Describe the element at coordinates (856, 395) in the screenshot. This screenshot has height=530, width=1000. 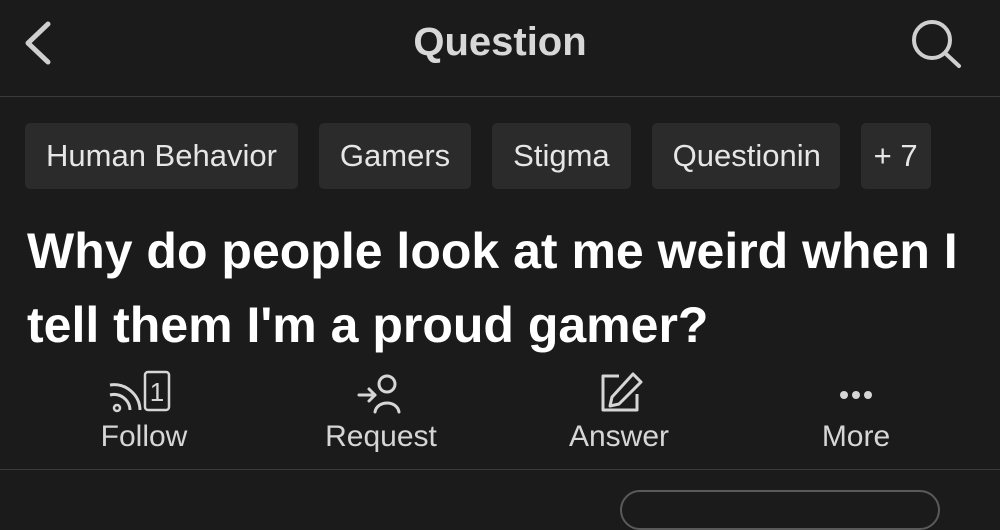
I see `ellipsis-icon` at that location.